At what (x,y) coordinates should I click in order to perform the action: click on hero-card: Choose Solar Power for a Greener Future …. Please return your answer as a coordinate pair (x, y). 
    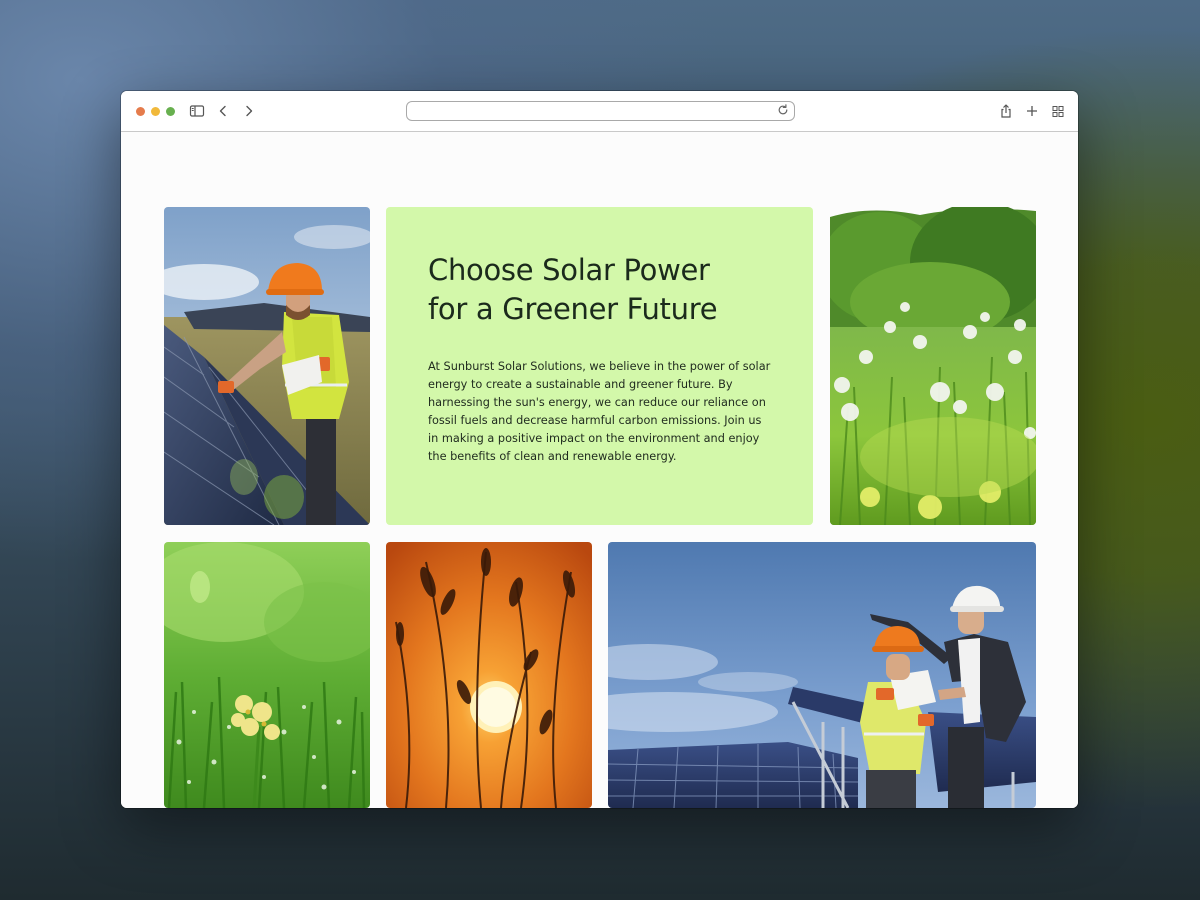
    Looking at the image, I should click on (599, 366).